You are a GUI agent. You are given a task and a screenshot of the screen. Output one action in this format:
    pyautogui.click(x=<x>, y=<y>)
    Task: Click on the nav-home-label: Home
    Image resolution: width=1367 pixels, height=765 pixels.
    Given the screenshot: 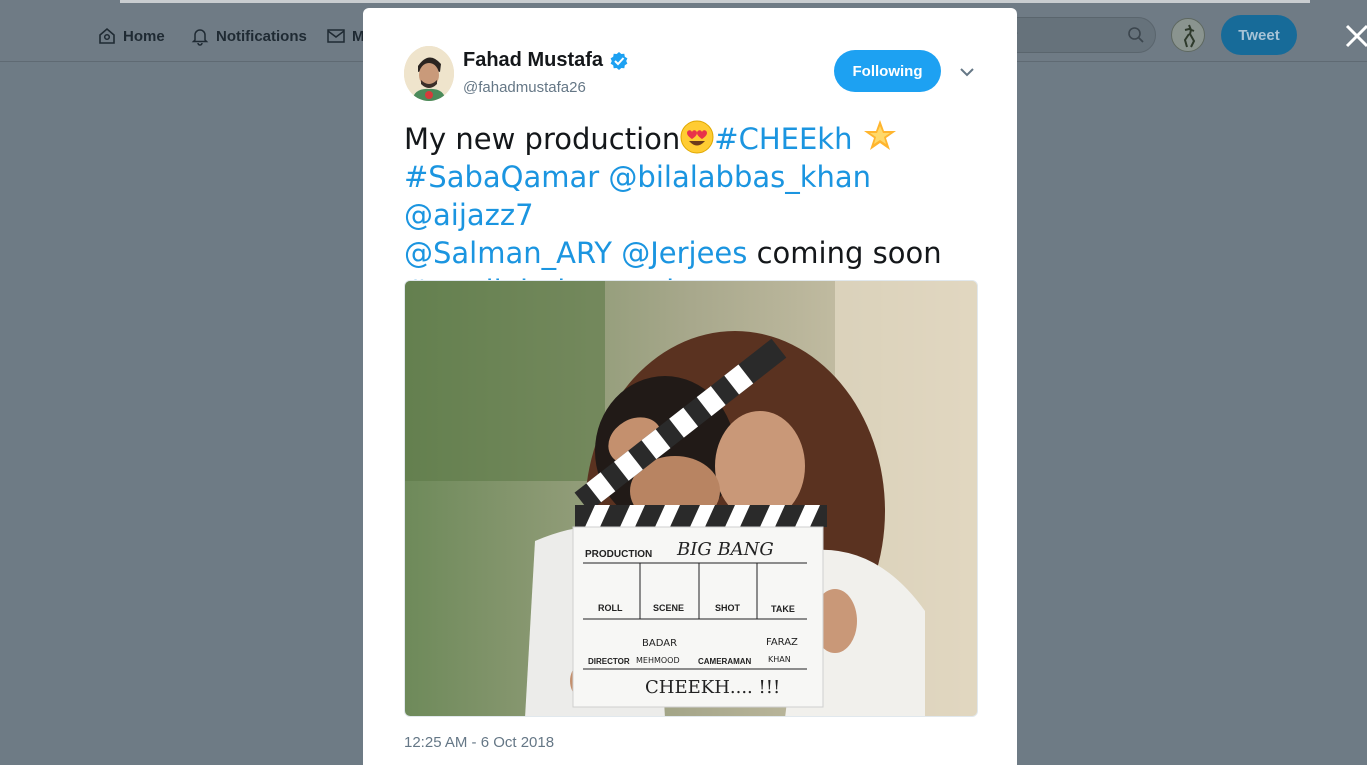 What is the action you would take?
    pyautogui.click(x=144, y=36)
    